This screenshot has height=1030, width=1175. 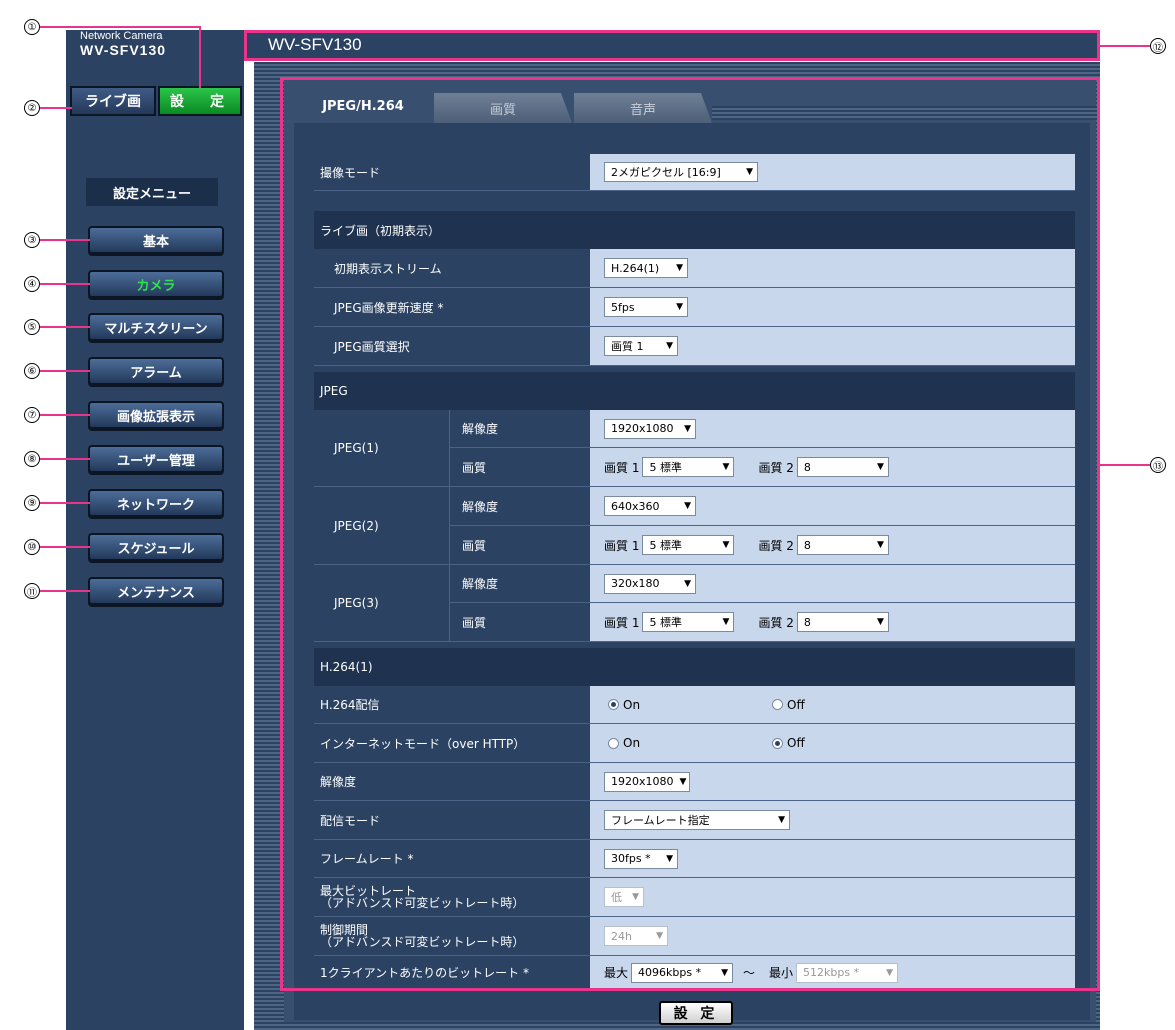 I want to click on callout-9-line, so click(x=65, y=503).